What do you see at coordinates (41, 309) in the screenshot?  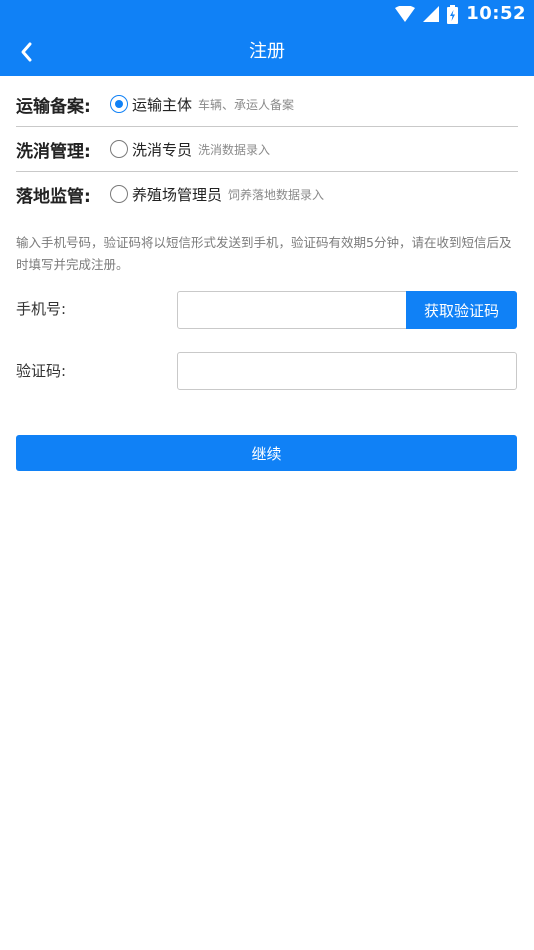 I see `phone-label: 手机号:` at bounding box center [41, 309].